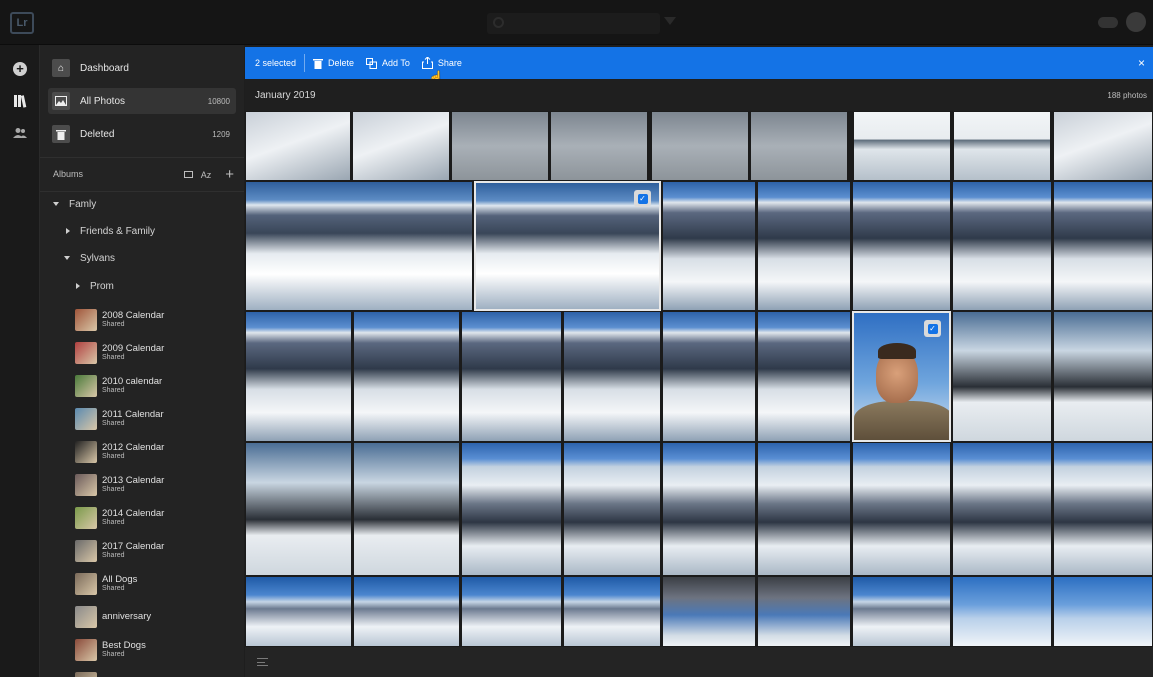 The width and height of the screenshot is (1153, 677). I want to click on add-to-label: Add To, so click(396, 63).